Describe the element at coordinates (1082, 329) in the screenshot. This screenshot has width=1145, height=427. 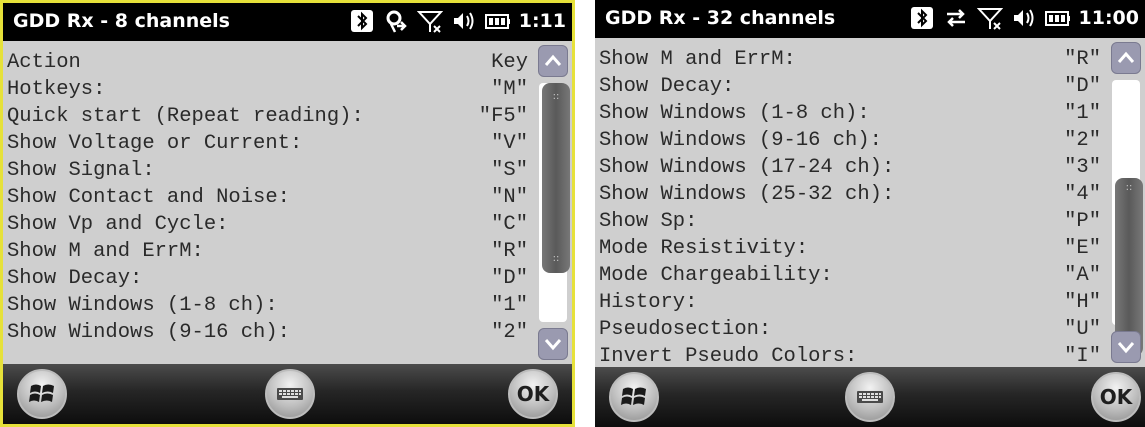
I see `key-label: "U"` at that location.